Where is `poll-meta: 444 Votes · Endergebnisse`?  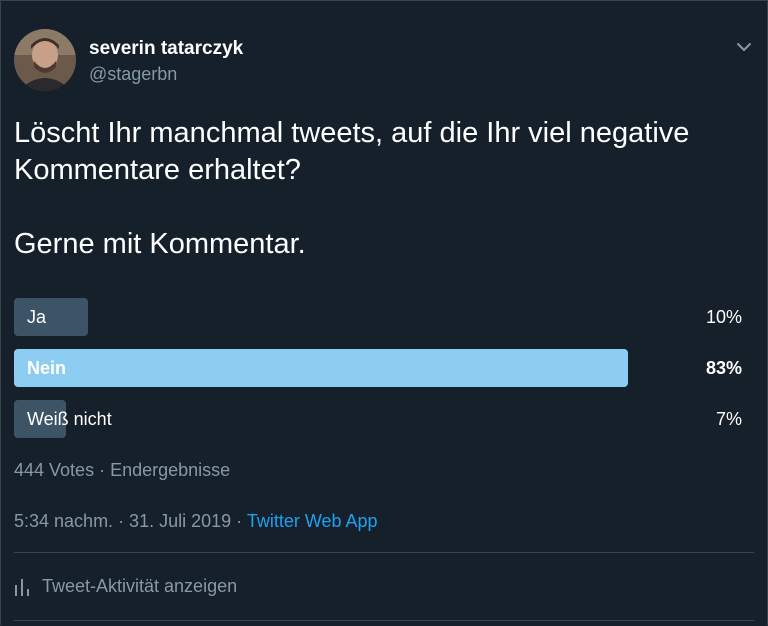 poll-meta: 444 Votes · Endergebnisse is located at coordinates (122, 470).